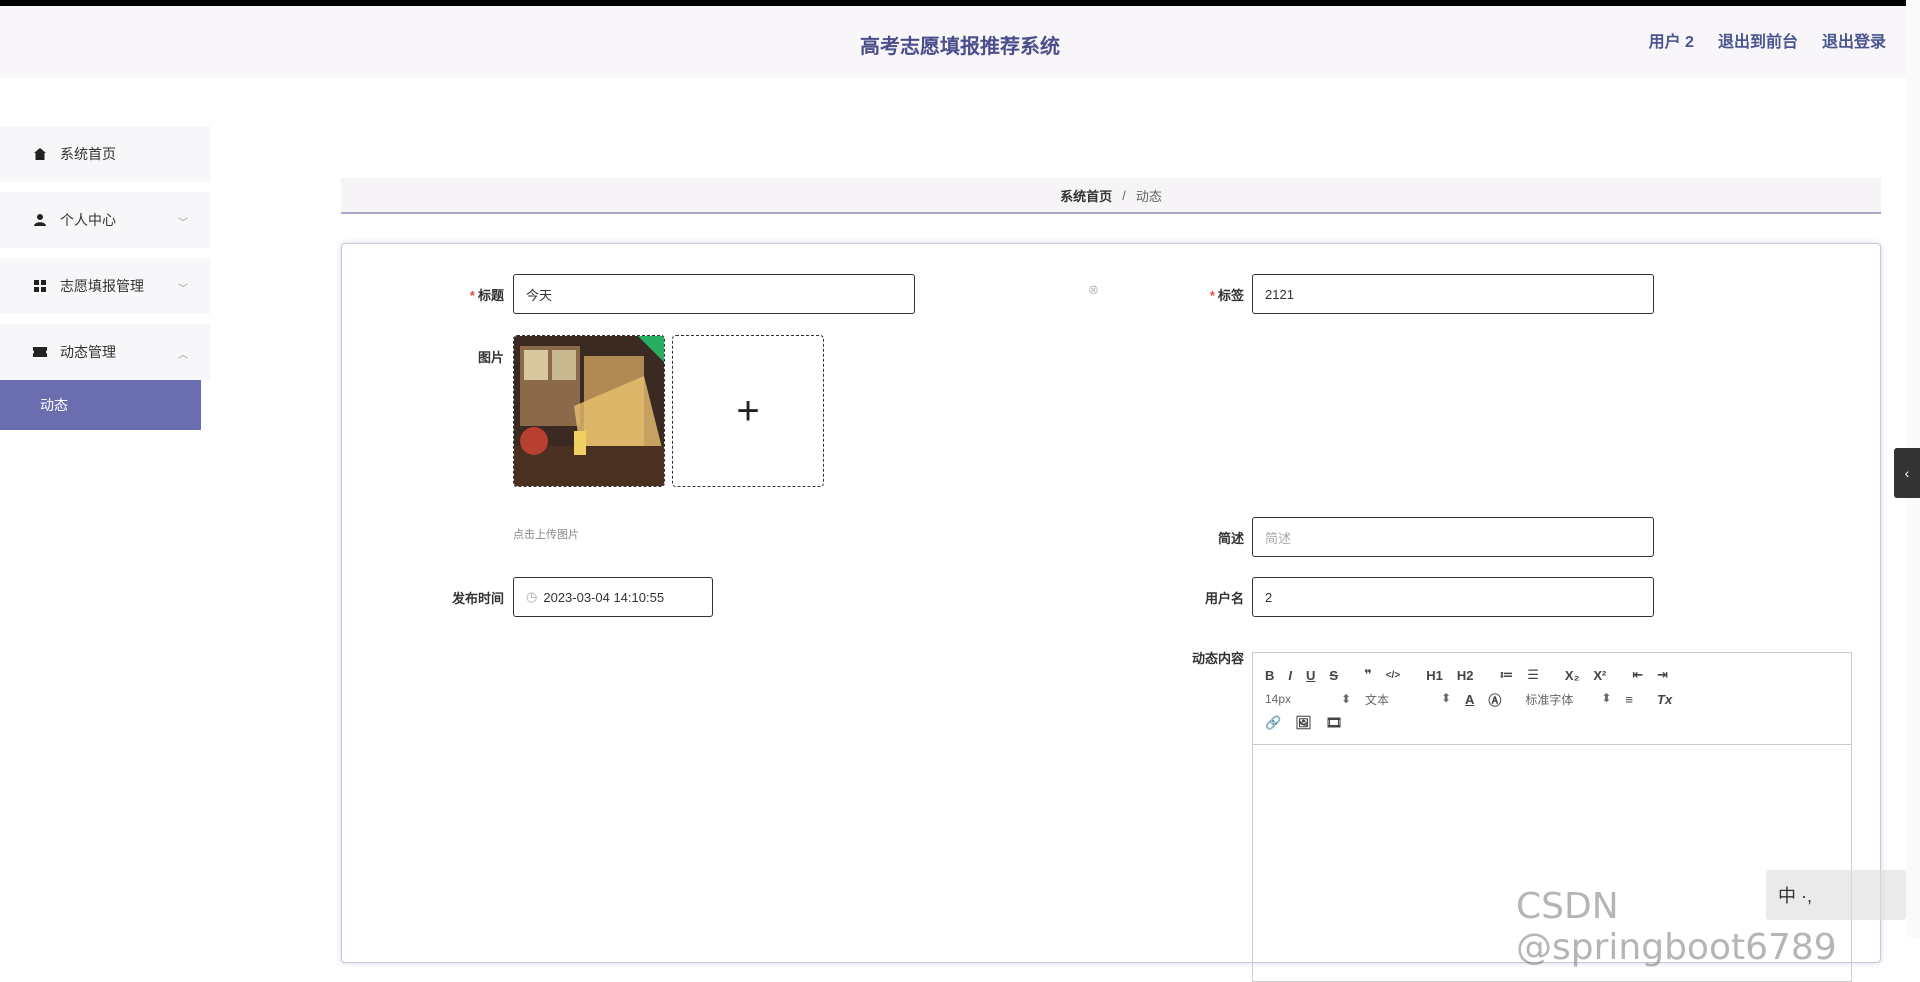 The image size is (1920, 982). What do you see at coordinates (1572, 675) in the screenshot?
I see `subscript-button: X₂` at bounding box center [1572, 675].